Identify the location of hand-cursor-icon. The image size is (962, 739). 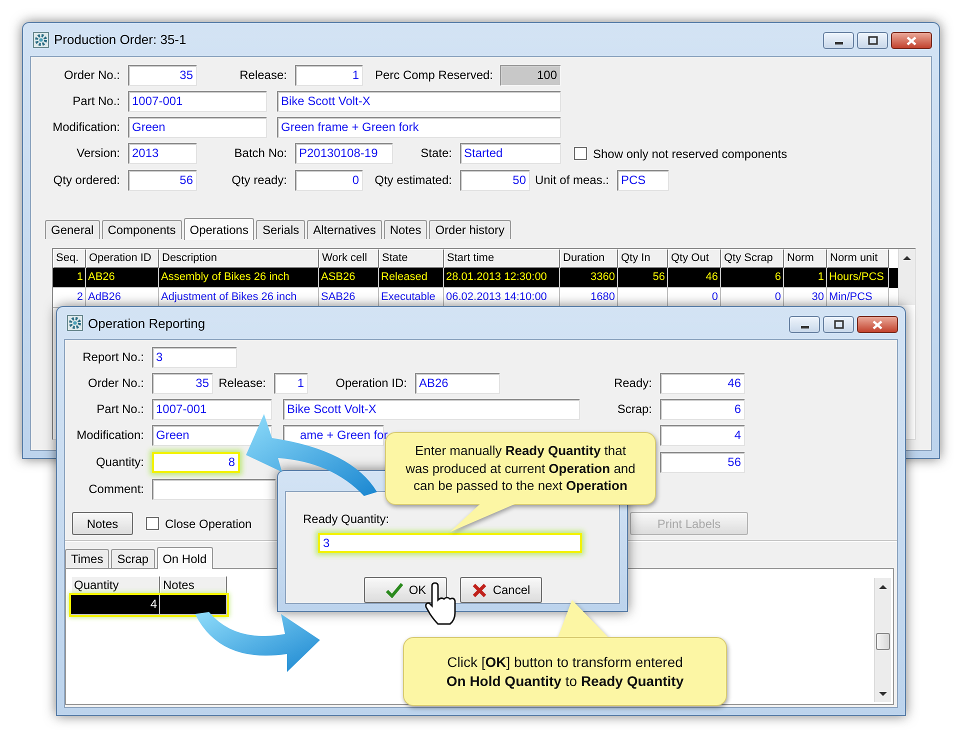
(441, 604).